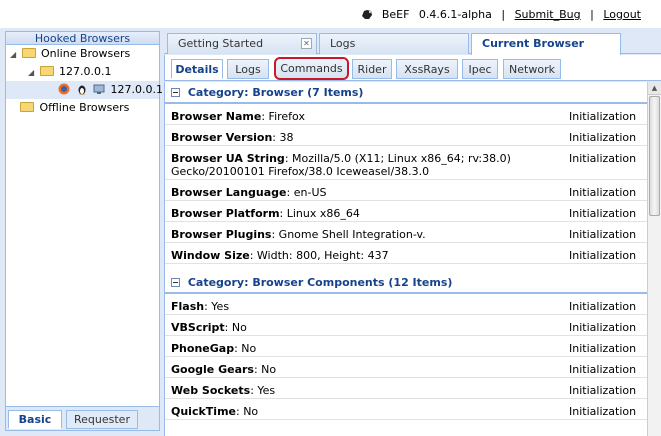 This screenshot has width=661, height=436. What do you see at coordinates (99, 89) in the screenshot?
I see `computer-icon` at bounding box center [99, 89].